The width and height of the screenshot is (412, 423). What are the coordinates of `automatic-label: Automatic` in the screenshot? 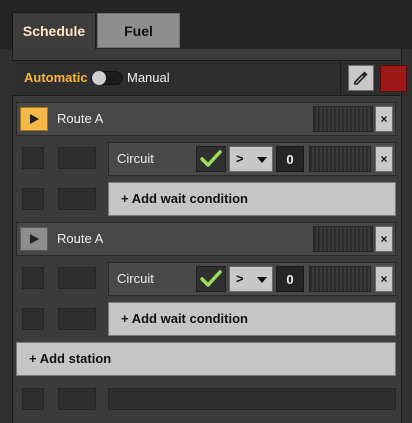 It's located at (56, 77).